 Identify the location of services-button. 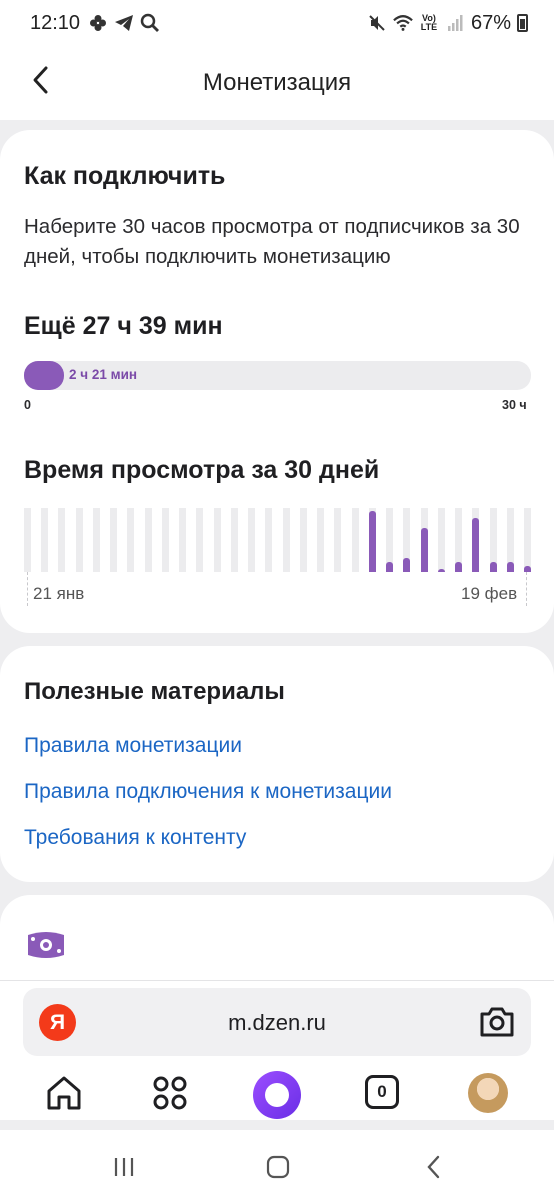
(170, 1093).